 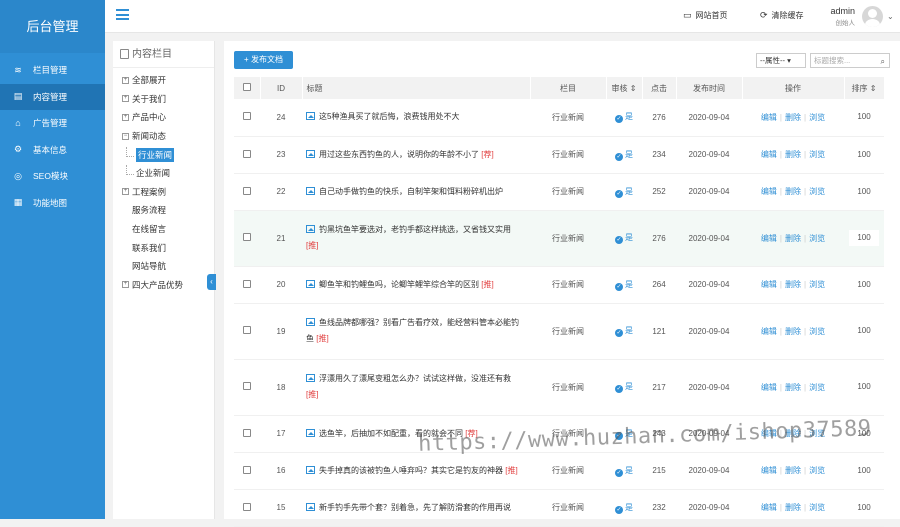 I want to click on row-title-link: 鱼线品牌都哪强？别看广告看疗效，能经营料管本必能钓鱼, so click(x=412, y=330).